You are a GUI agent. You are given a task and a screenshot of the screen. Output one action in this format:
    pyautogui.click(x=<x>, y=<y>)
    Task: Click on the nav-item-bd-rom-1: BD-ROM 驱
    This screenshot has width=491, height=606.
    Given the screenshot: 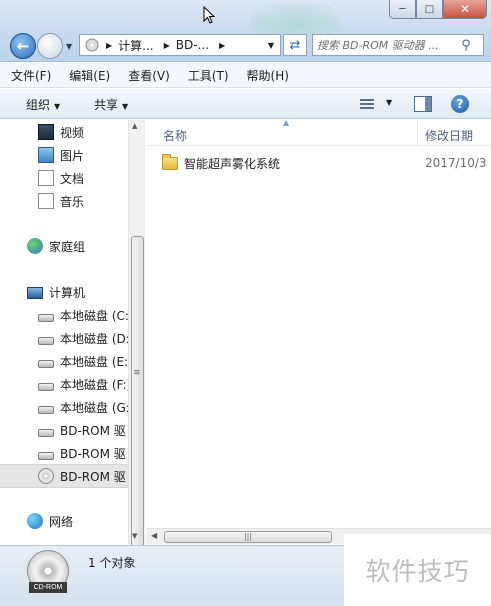 What is the action you would take?
    pyautogui.click(x=64, y=430)
    